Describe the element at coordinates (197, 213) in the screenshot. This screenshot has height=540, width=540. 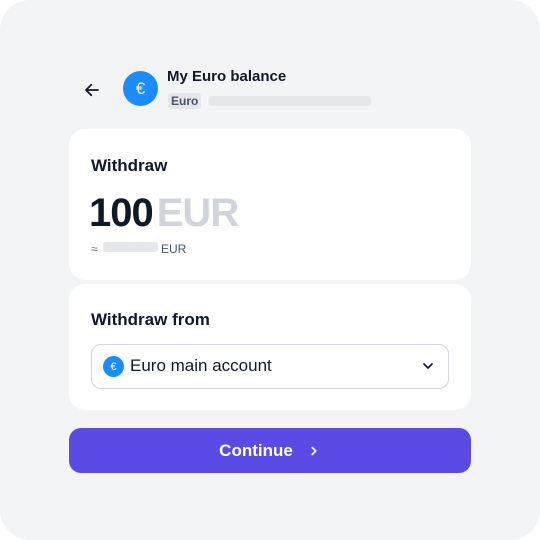
I see `amount-currency: EUR` at that location.